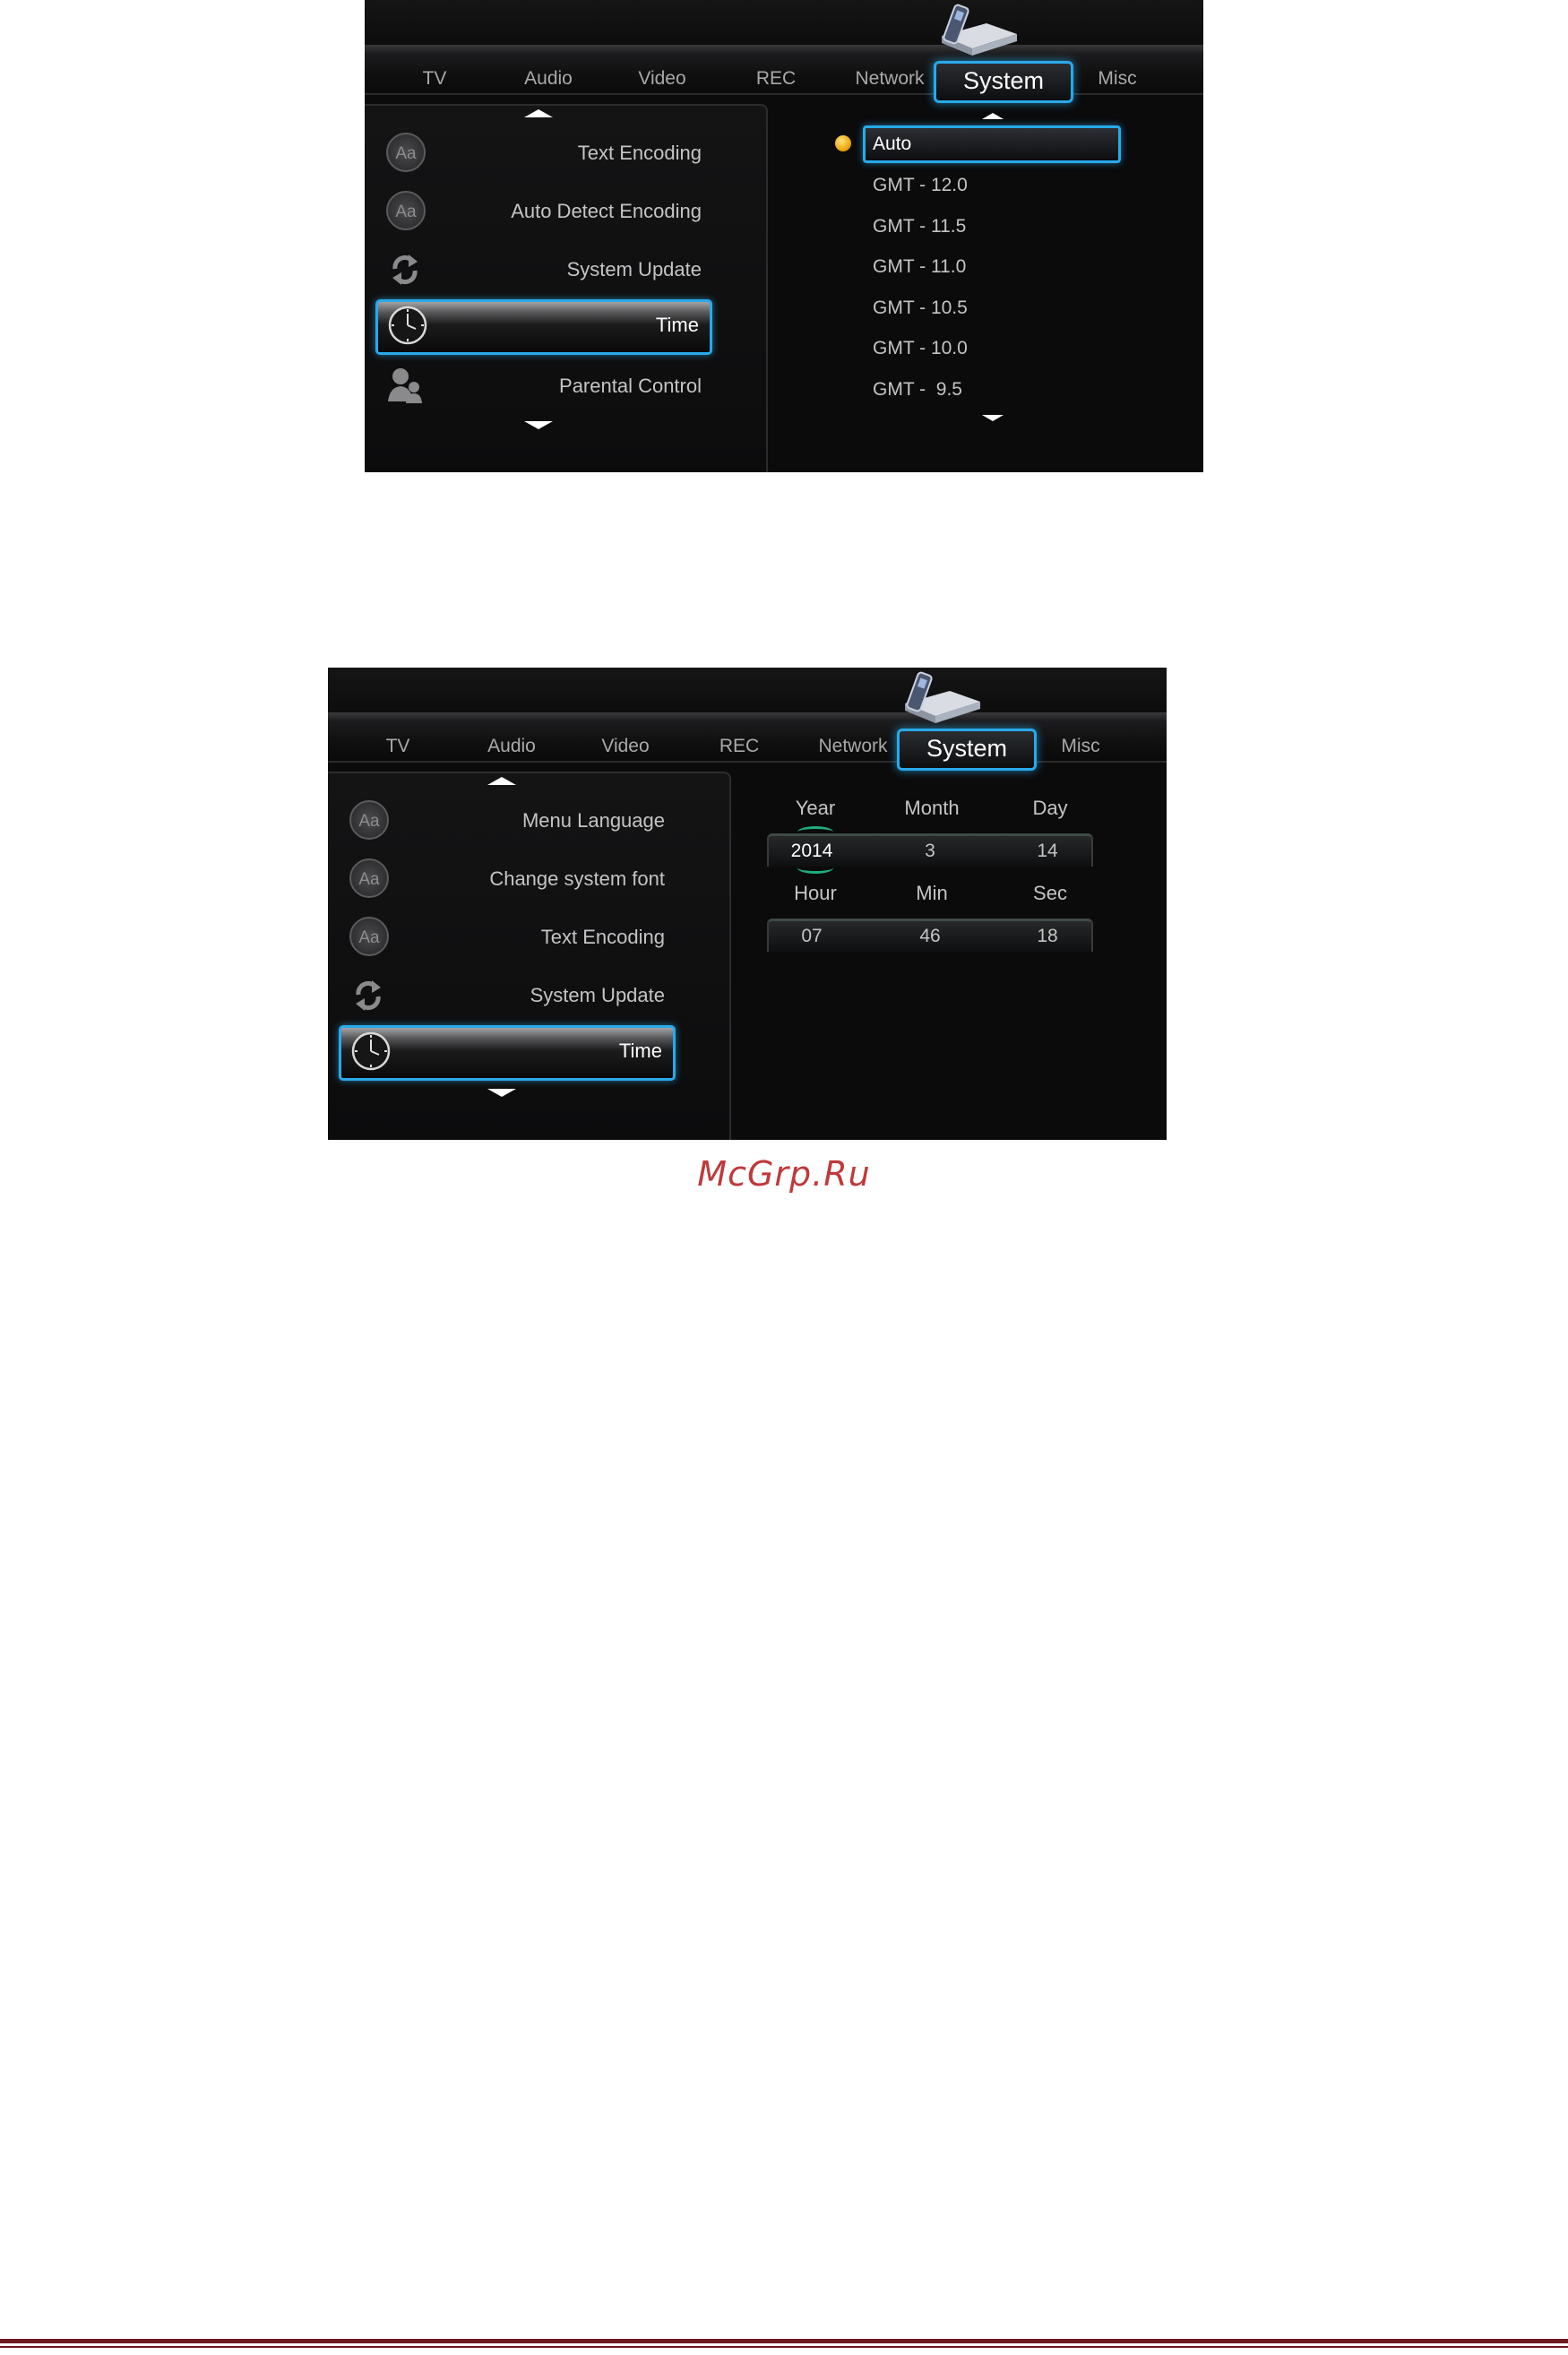  What do you see at coordinates (815, 893) in the screenshot?
I see `hour-label: Hour` at bounding box center [815, 893].